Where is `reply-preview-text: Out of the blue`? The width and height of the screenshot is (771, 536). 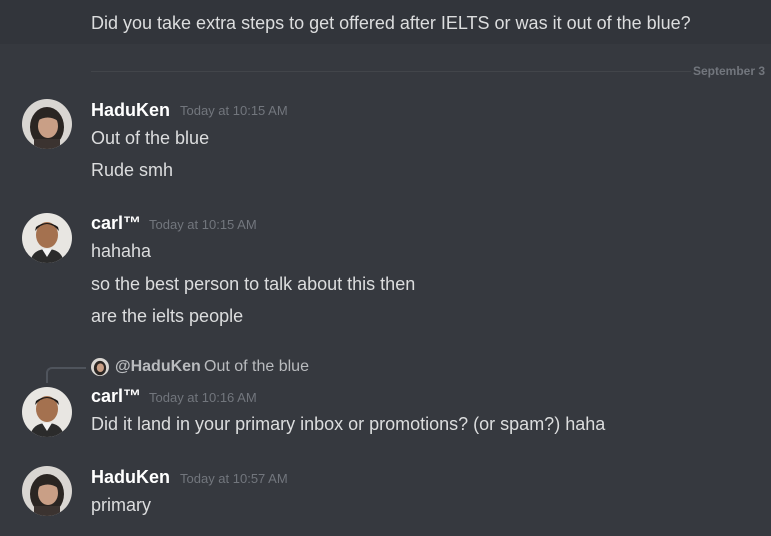
reply-preview-text: Out of the blue is located at coordinates (256, 367).